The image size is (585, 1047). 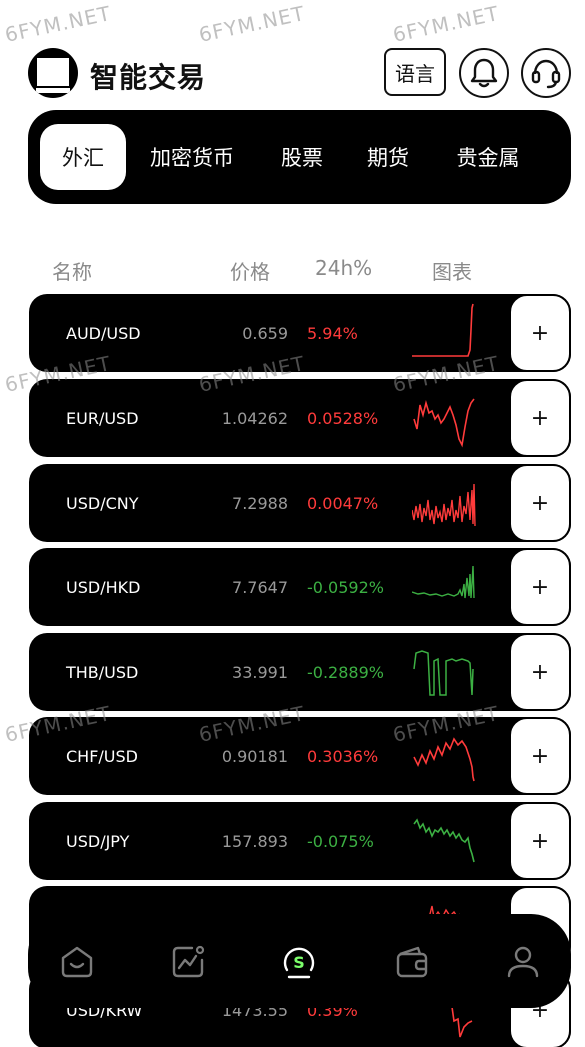 I want to click on change-percent: -0.2889%, so click(x=345, y=672).